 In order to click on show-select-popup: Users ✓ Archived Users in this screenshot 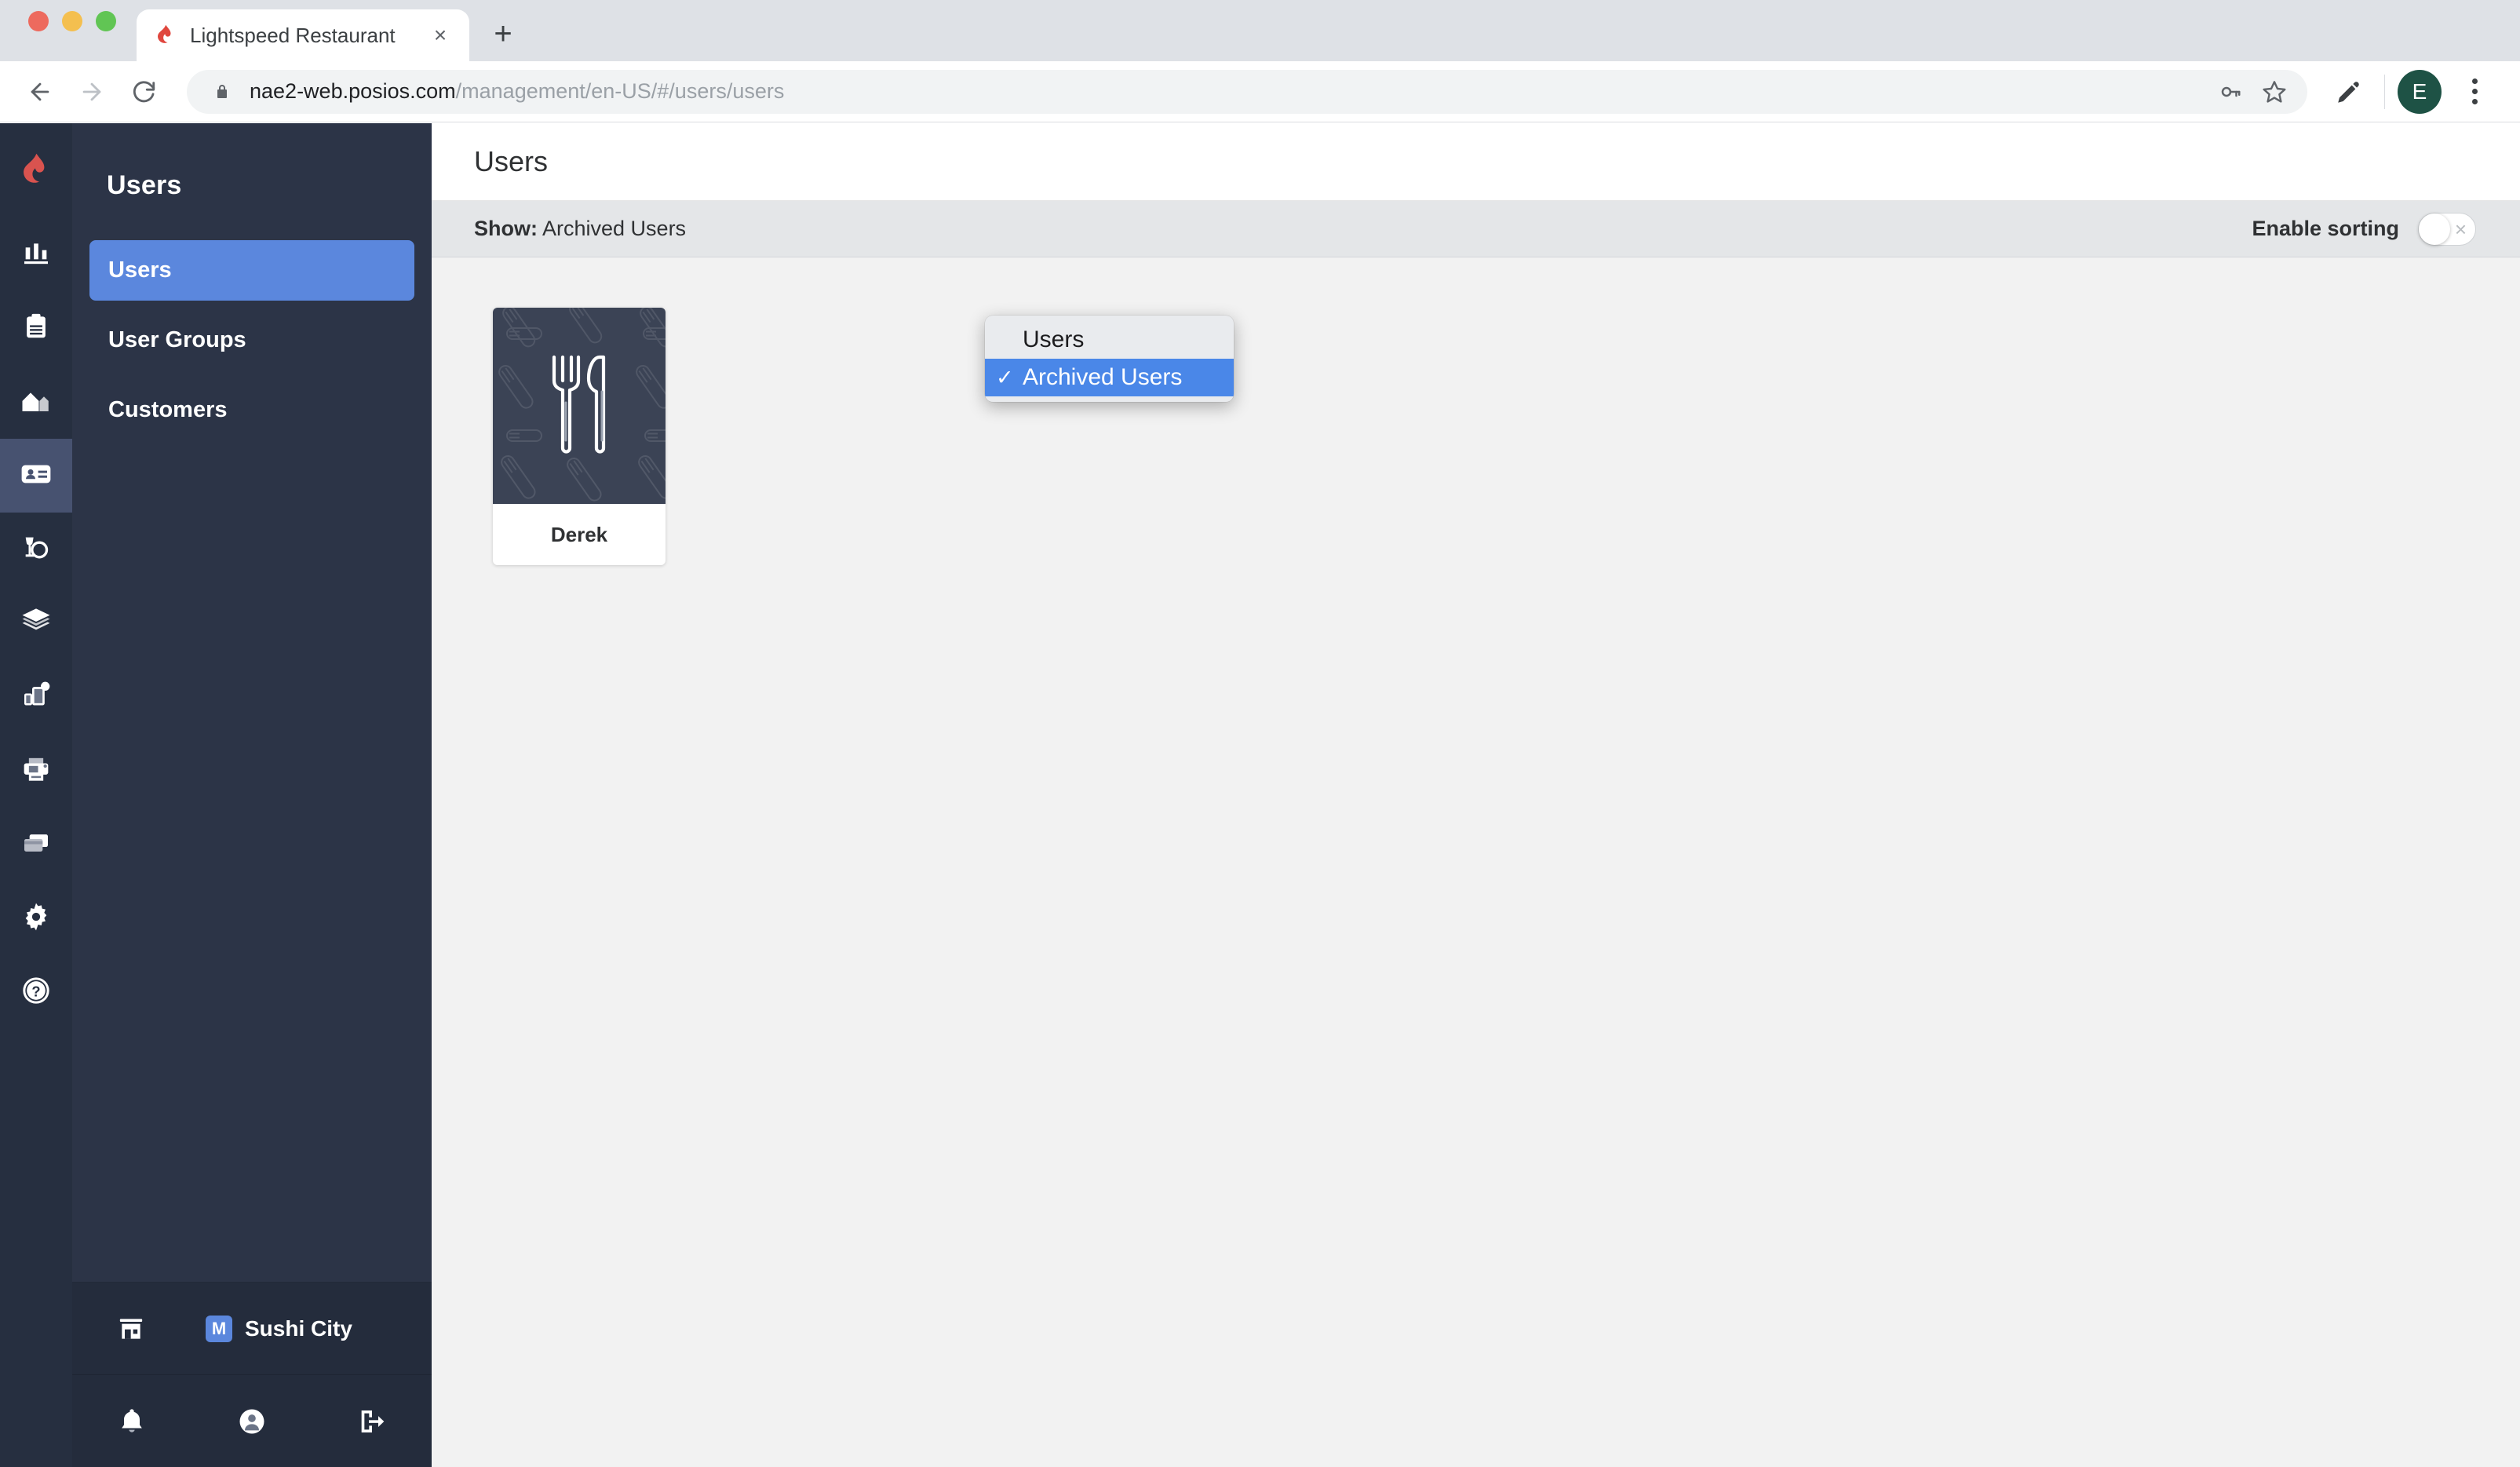, I will do `click(1109, 359)`.